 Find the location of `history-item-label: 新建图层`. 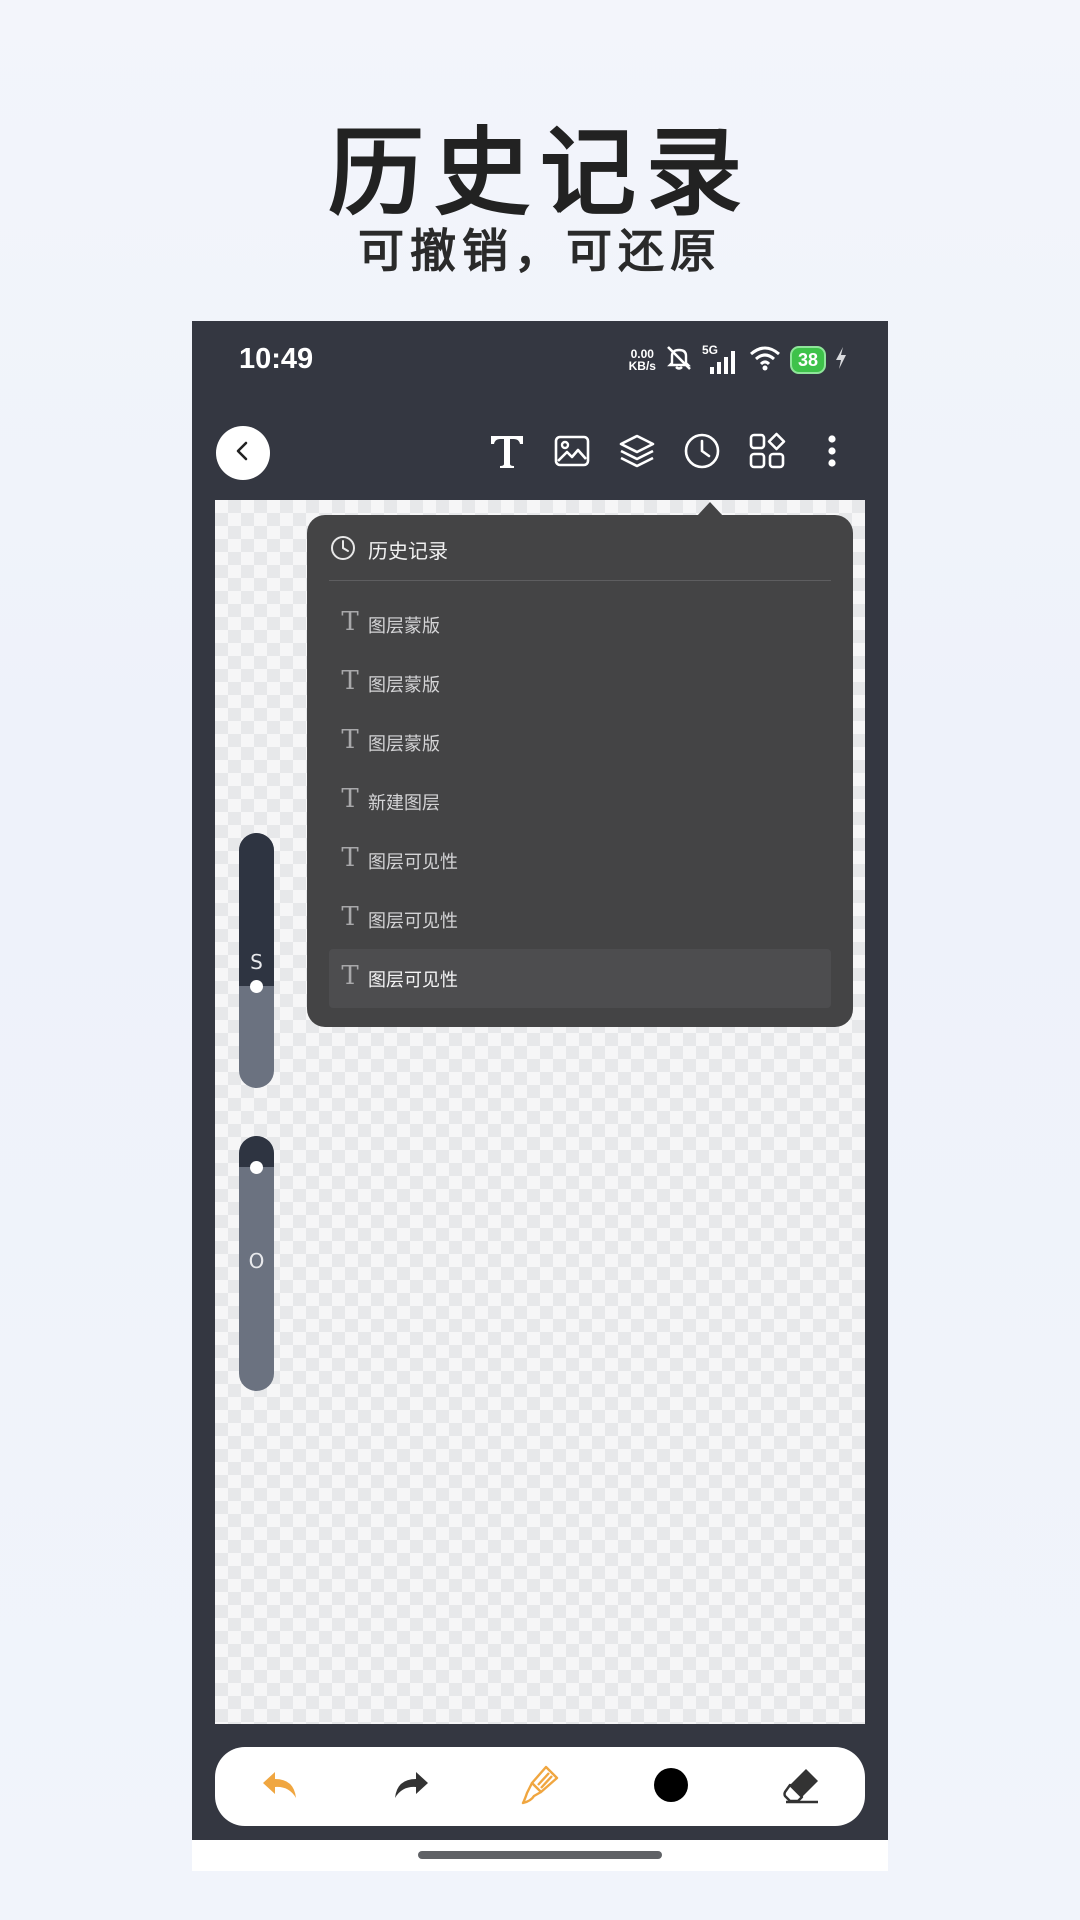

history-item-label: 新建图层 is located at coordinates (404, 803).